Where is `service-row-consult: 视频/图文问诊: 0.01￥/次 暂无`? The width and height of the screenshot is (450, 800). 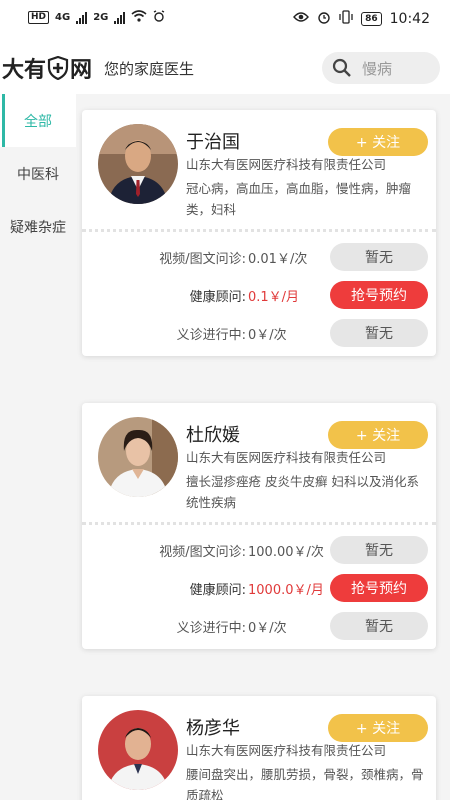 service-row-consult: 视频/图文问诊: 0.01￥/次 暂无 is located at coordinates (259, 257).